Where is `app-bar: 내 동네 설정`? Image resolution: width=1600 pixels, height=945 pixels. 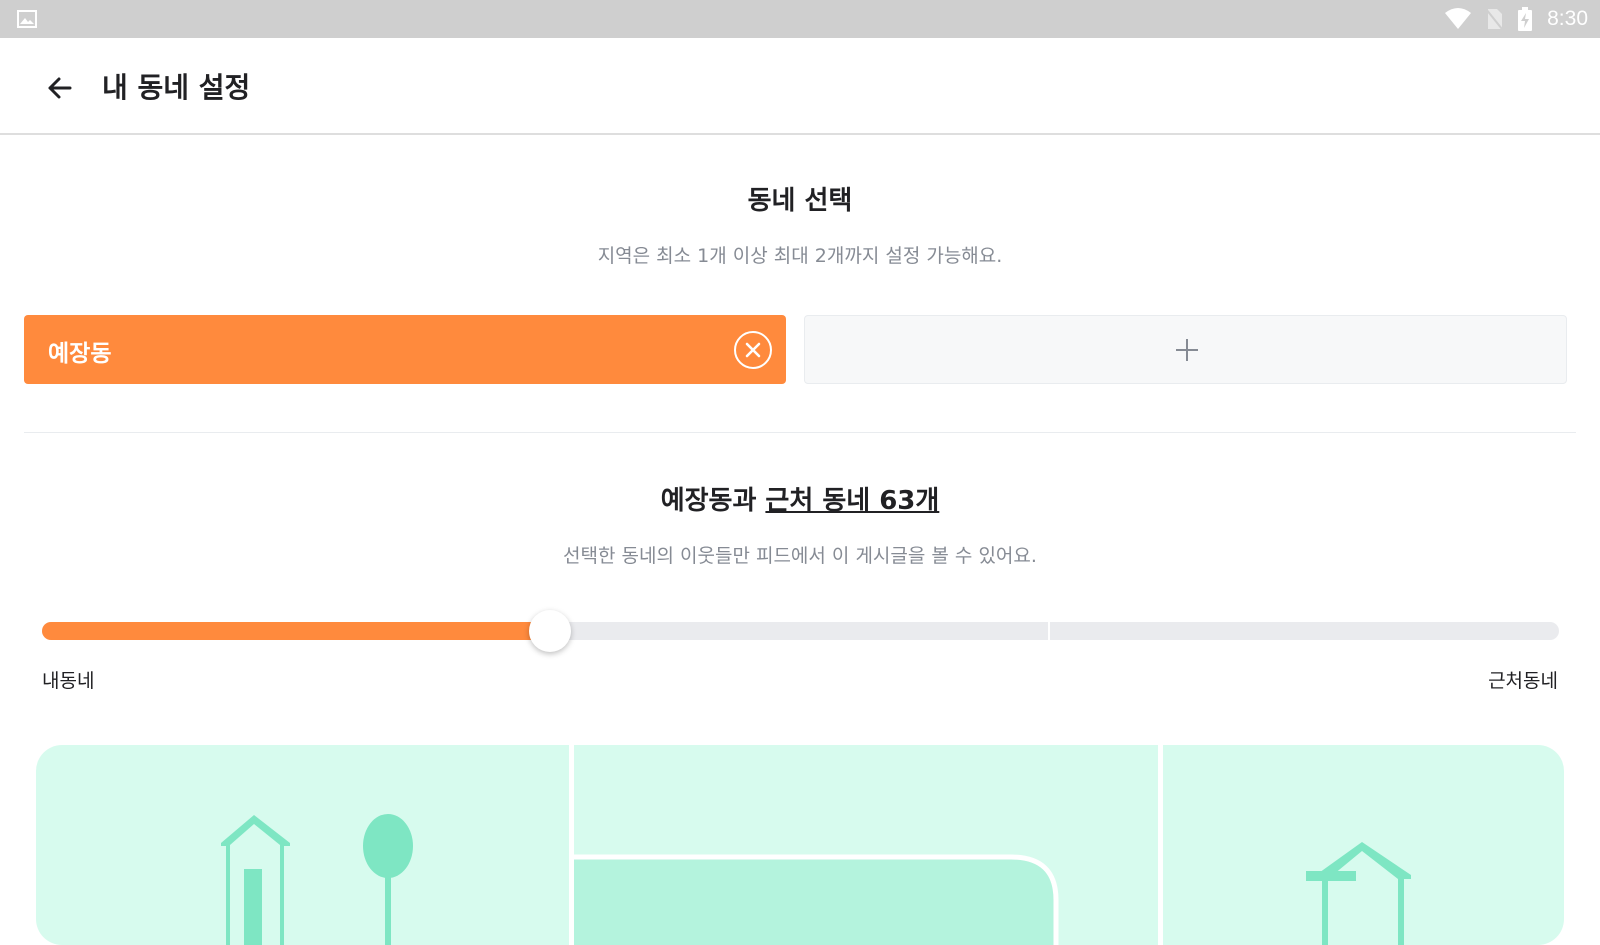 app-bar: 내 동네 설정 is located at coordinates (800, 86).